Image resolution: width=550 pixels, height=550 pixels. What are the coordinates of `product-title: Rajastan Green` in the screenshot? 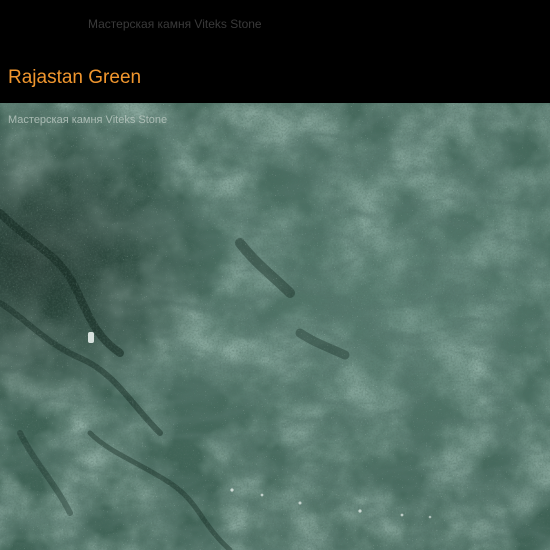 It's located at (75, 77).